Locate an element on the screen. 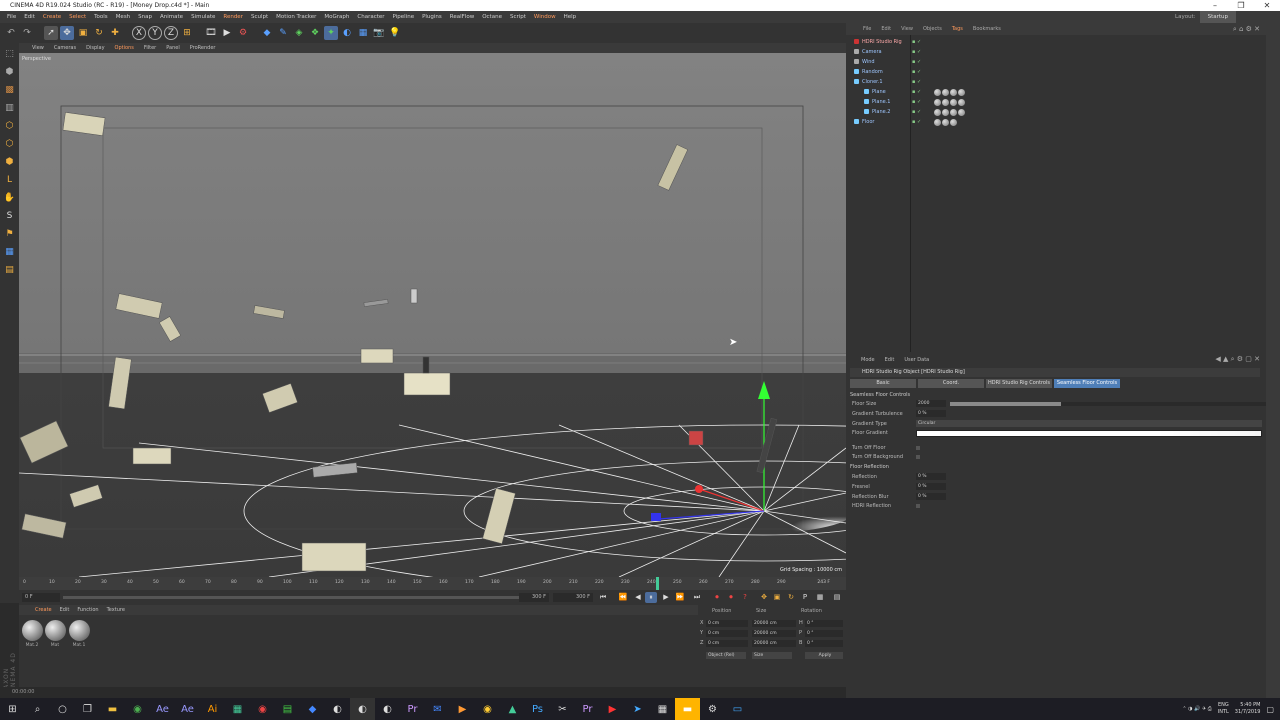 The width and height of the screenshot is (1280, 720). language-indicator: ENG INTL is located at coordinates (1223, 709).